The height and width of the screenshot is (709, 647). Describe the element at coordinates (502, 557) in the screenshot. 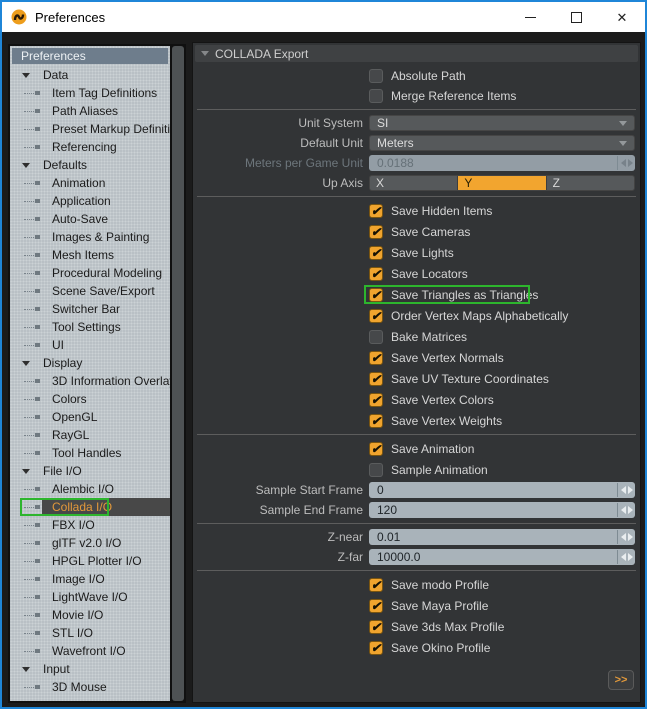

I see `z-far-input: 10000.0` at that location.